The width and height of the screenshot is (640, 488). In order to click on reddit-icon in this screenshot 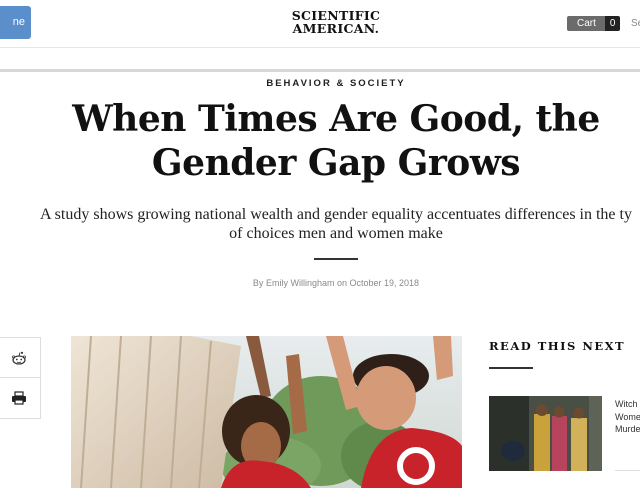, I will do `click(18, 358)`.